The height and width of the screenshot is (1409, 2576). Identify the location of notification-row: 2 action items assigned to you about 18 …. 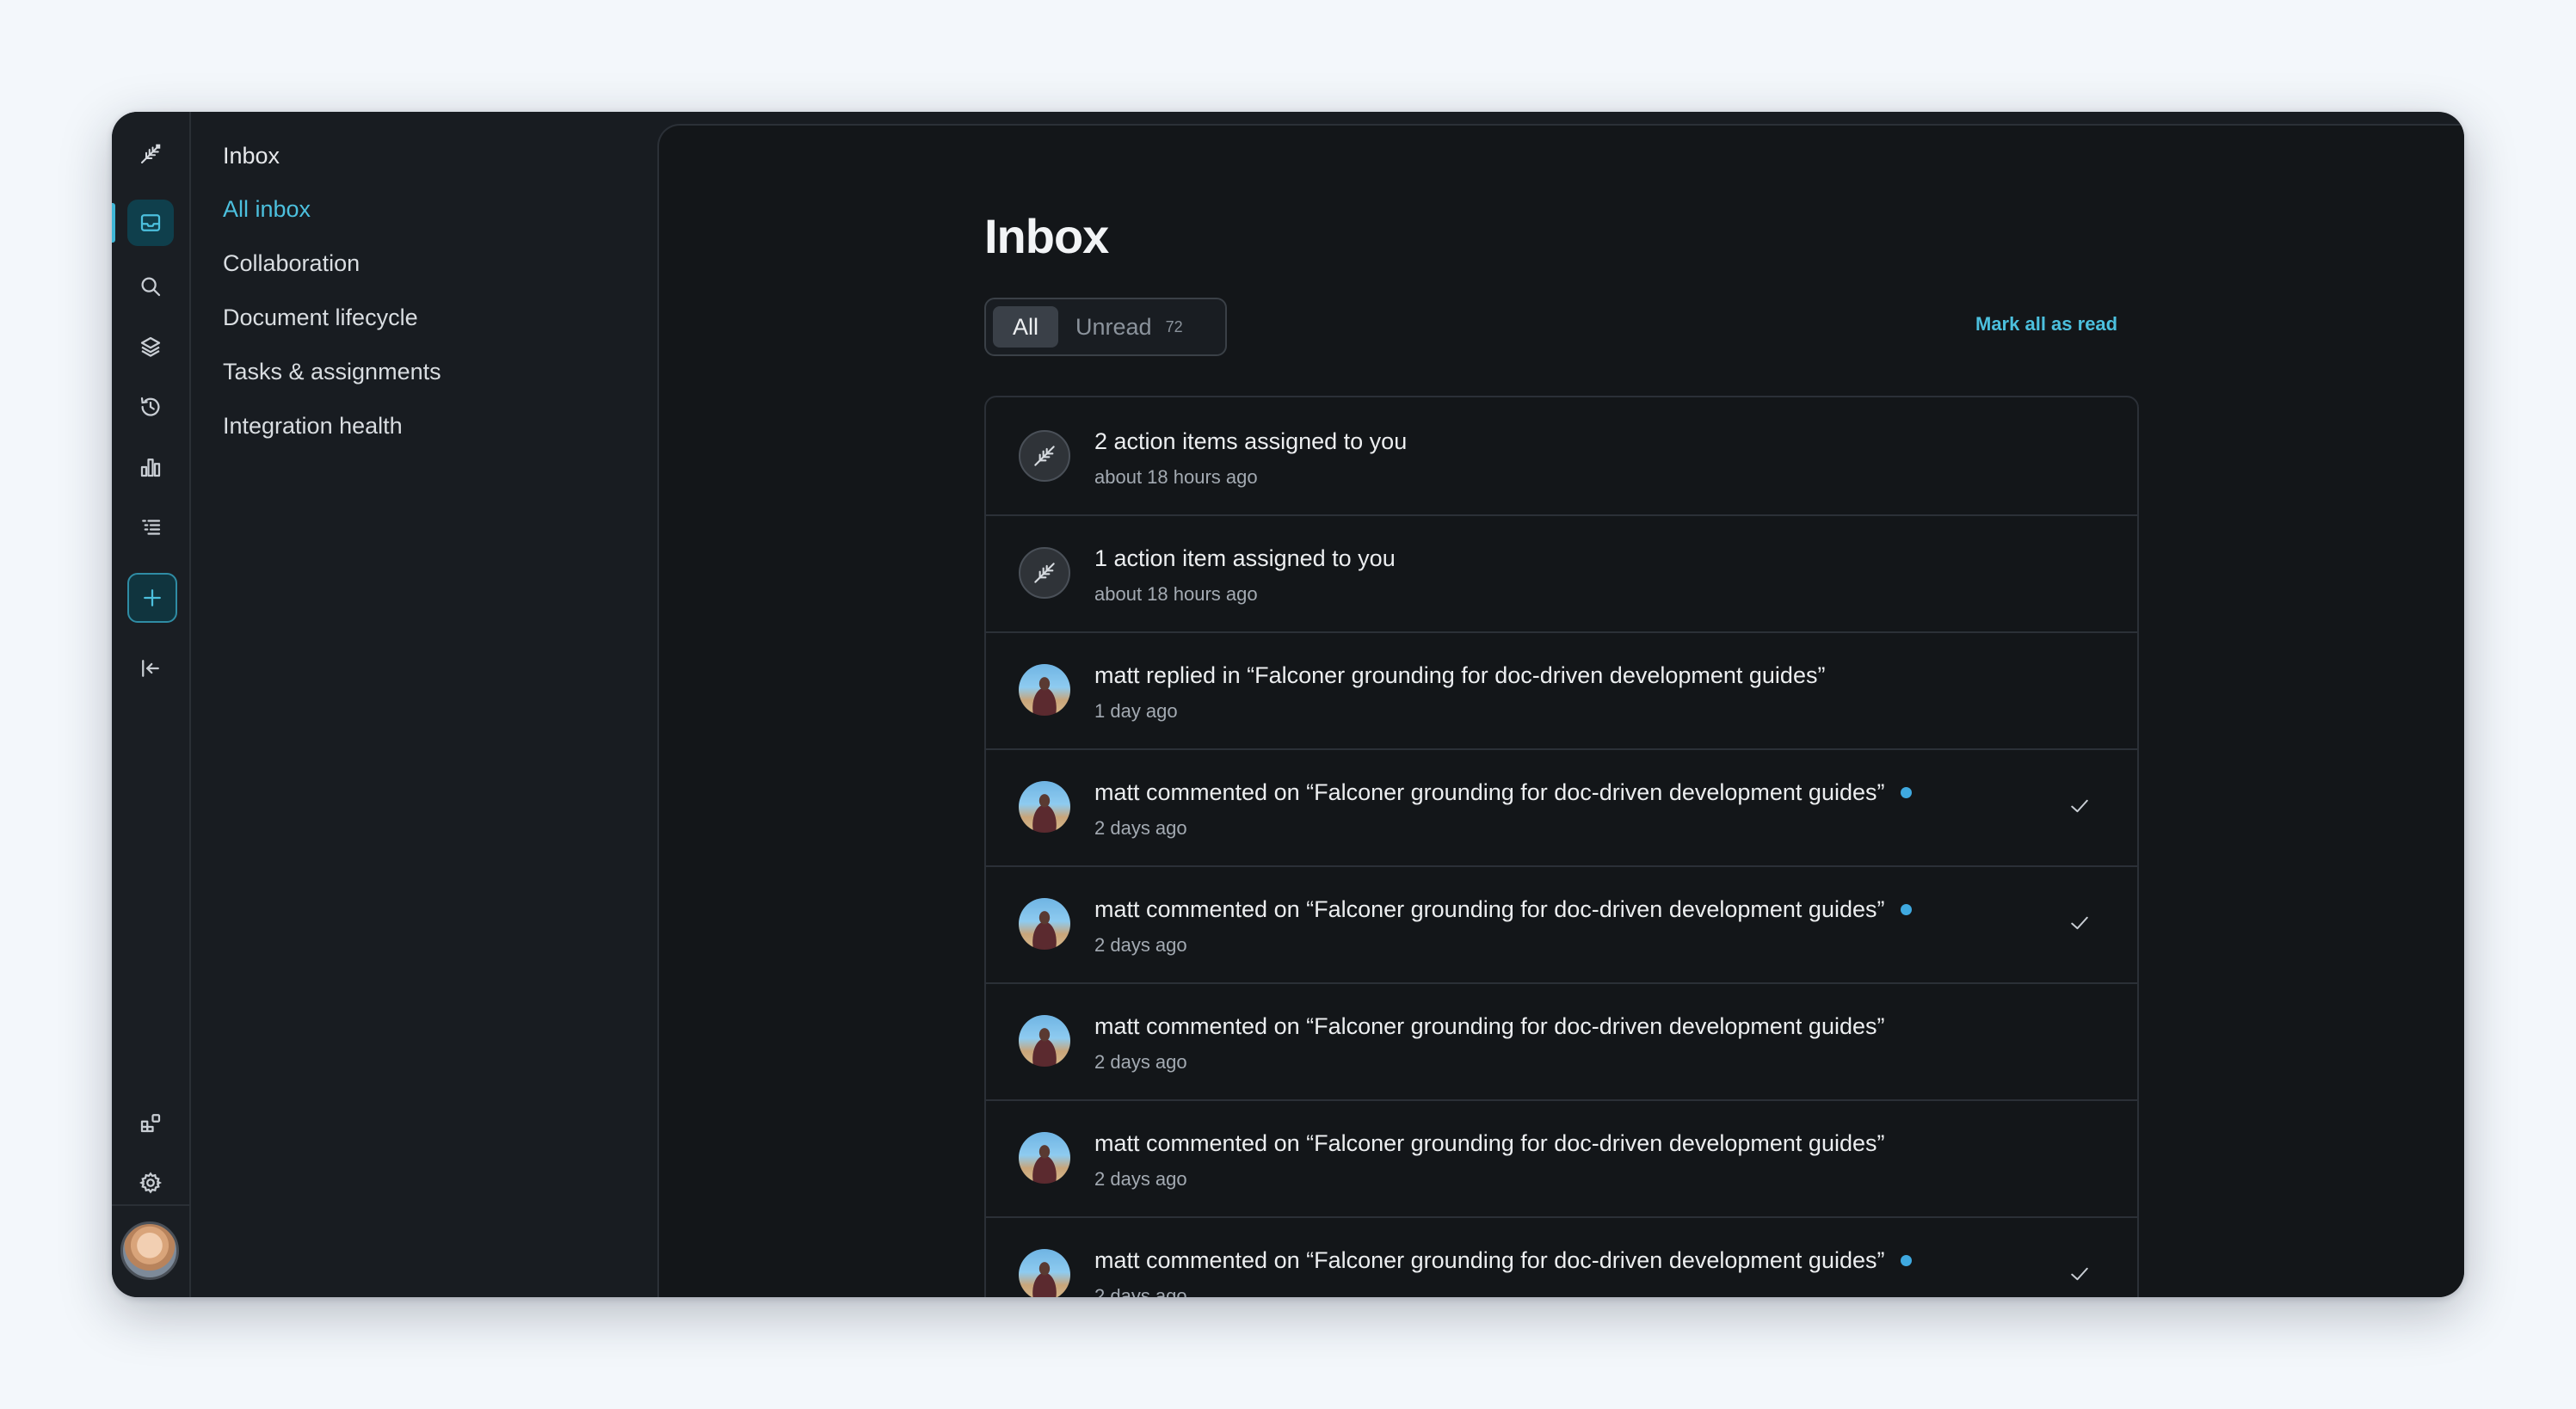
(1561, 457).